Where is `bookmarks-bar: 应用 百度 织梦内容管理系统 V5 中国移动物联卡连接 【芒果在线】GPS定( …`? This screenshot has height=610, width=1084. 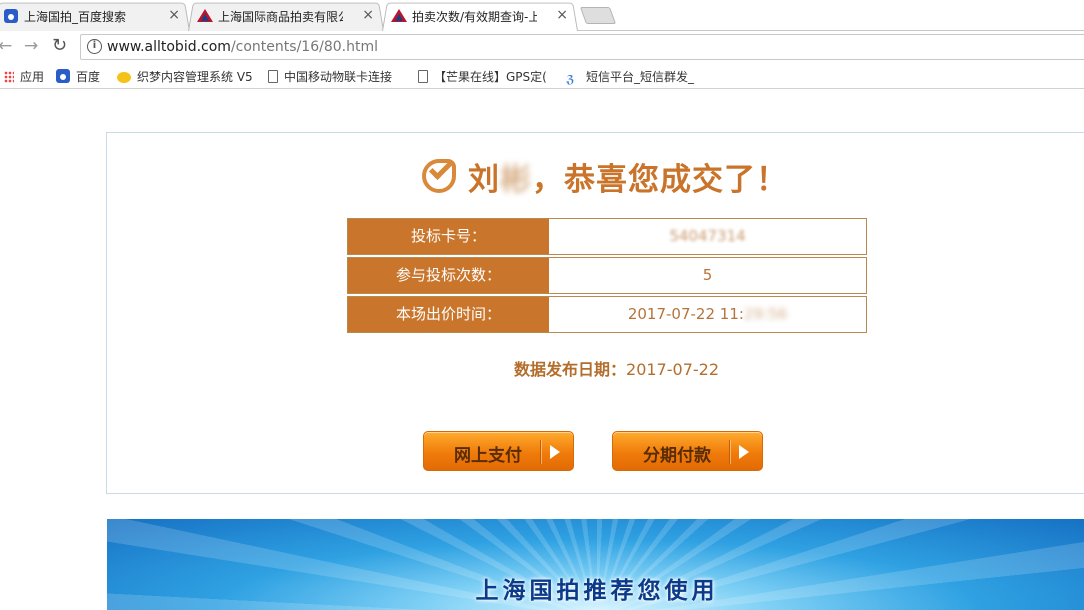 bookmarks-bar: 应用 百度 织梦内容管理系统 V5 中国移动物联卡连接 【芒果在线】GPS定( … is located at coordinates (542, 75).